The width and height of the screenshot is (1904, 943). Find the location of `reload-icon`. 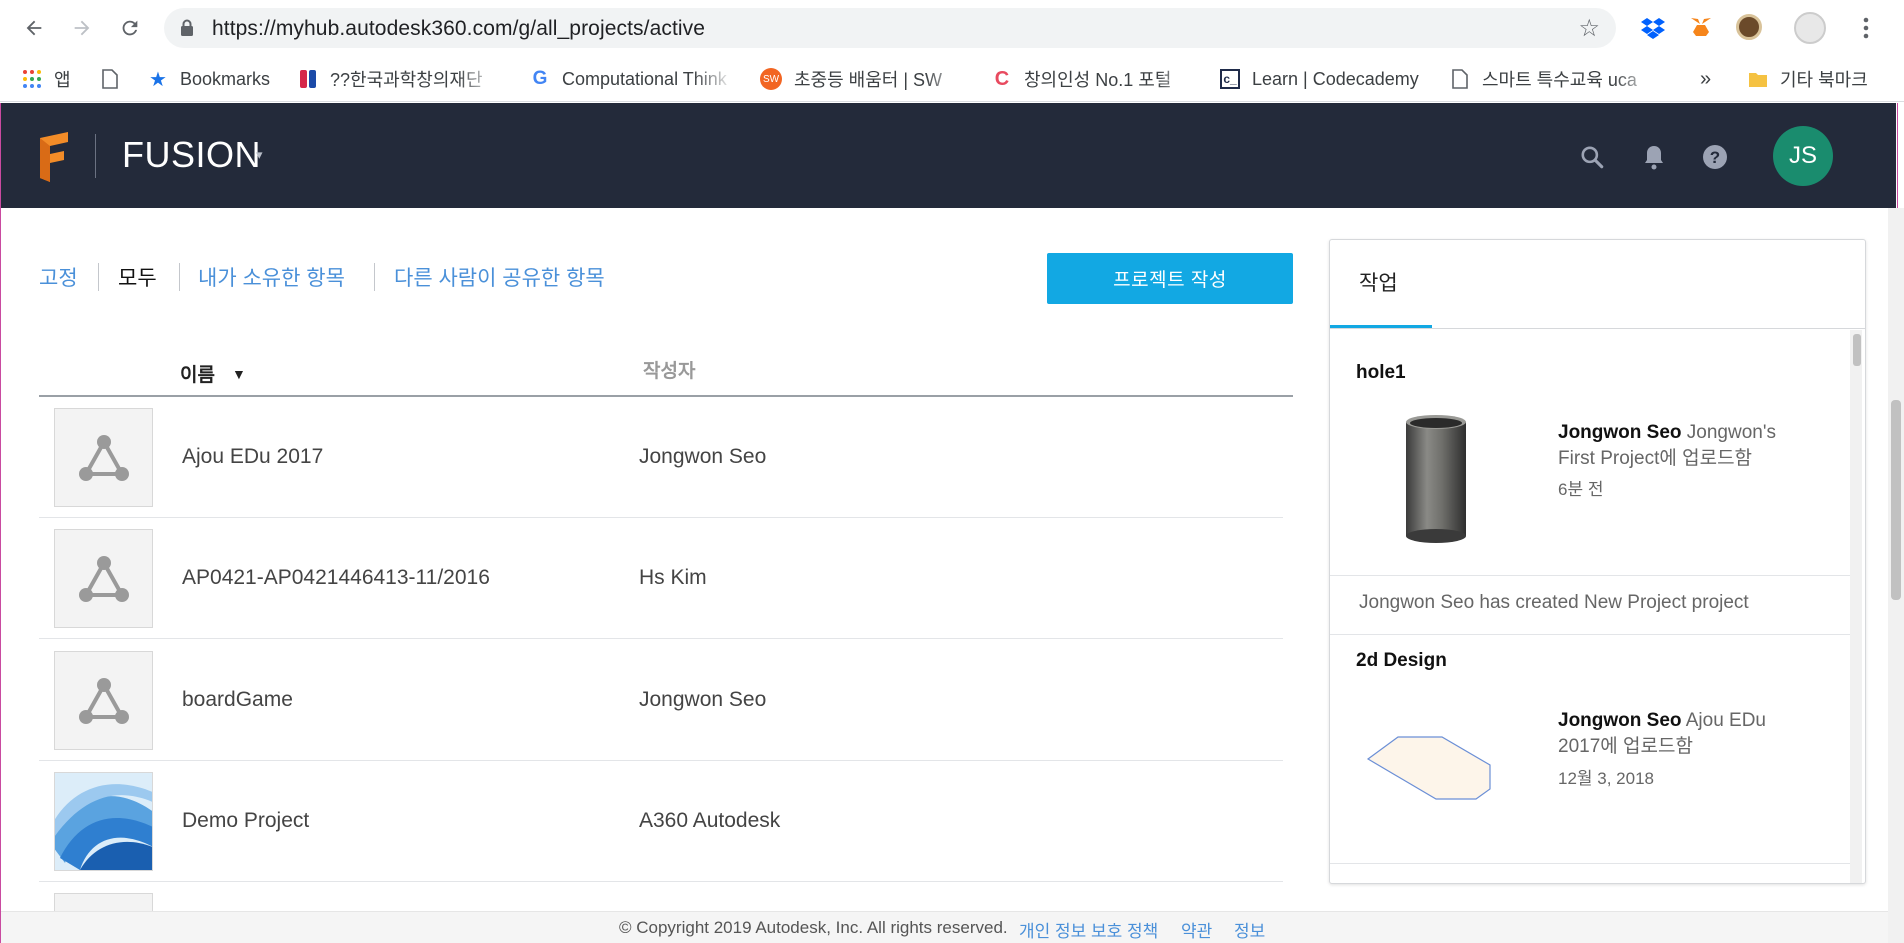

reload-icon is located at coordinates (130, 28).